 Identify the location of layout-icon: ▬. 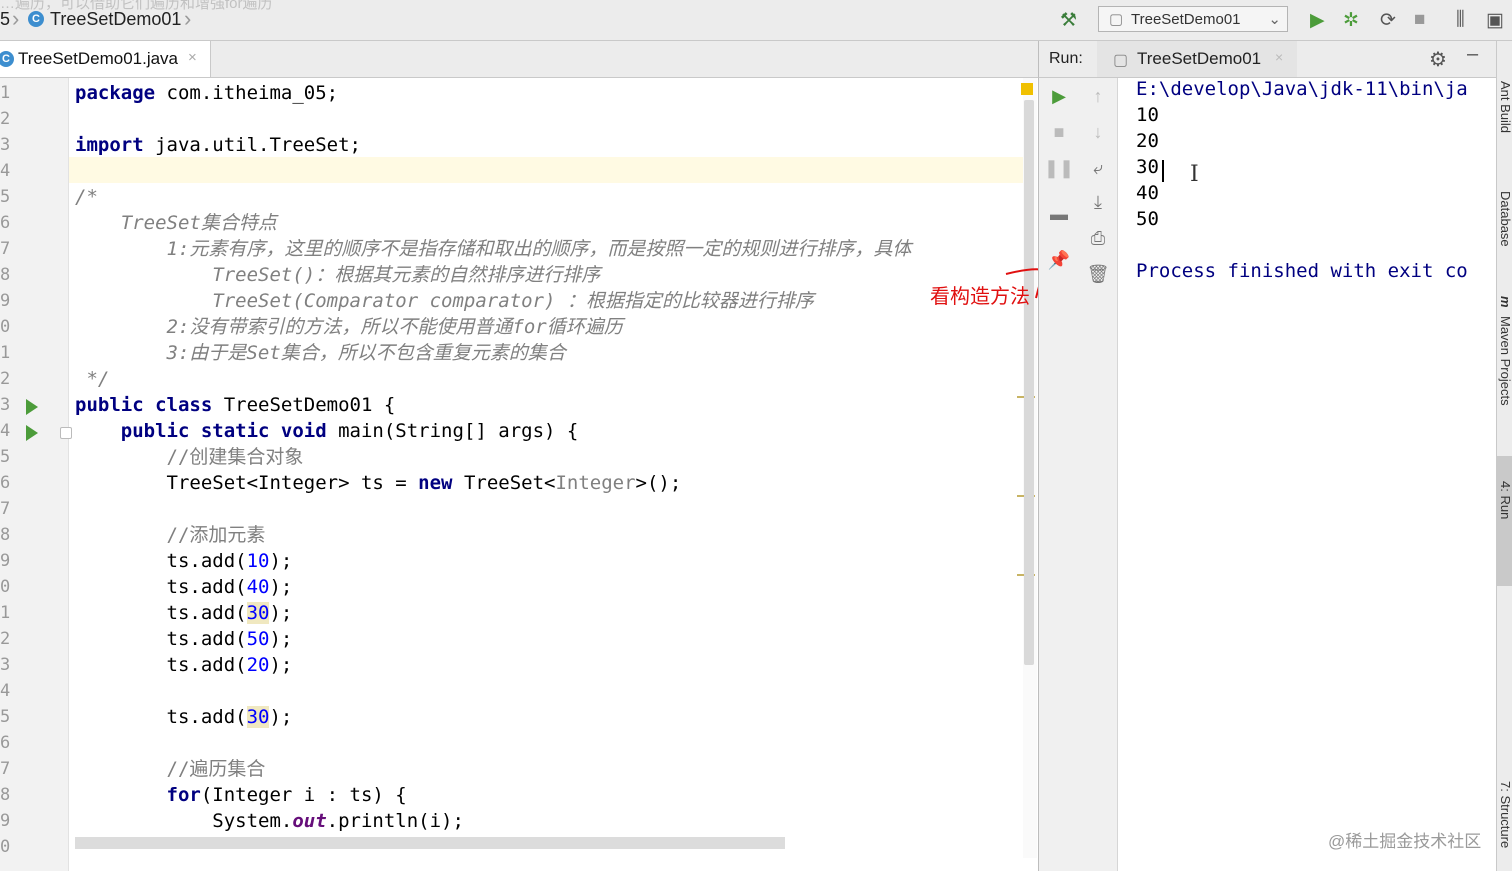
(1059, 214).